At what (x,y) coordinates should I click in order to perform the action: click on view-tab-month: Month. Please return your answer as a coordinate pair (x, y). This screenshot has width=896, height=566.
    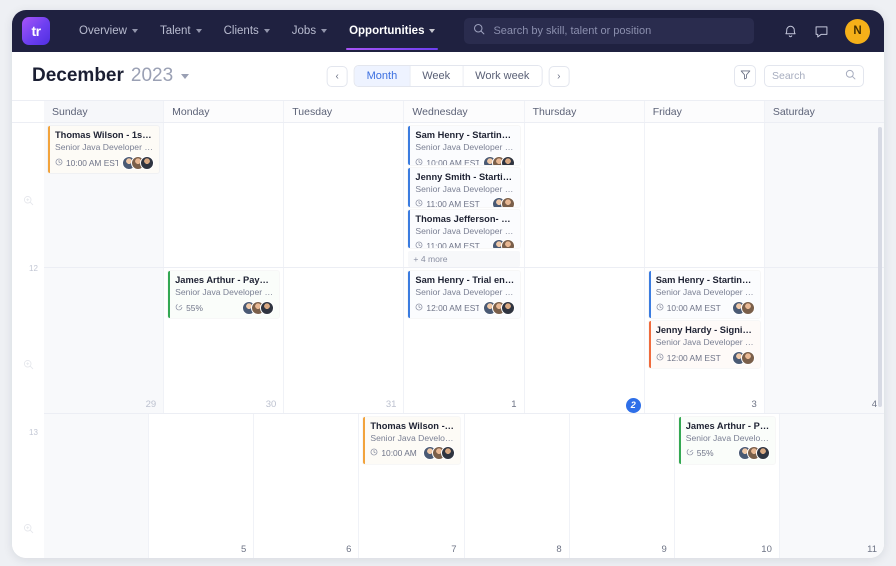
    Looking at the image, I should click on (382, 76).